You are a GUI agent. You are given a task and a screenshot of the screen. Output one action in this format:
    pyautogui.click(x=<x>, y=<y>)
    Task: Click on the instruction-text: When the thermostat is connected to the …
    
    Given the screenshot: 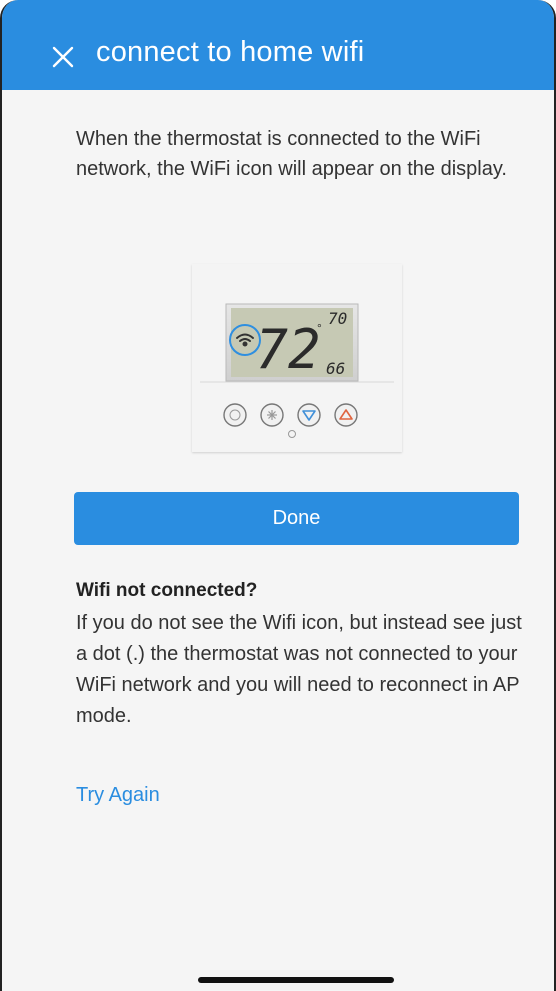 What is the action you would take?
    pyautogui.click(x=291, y=154)
    